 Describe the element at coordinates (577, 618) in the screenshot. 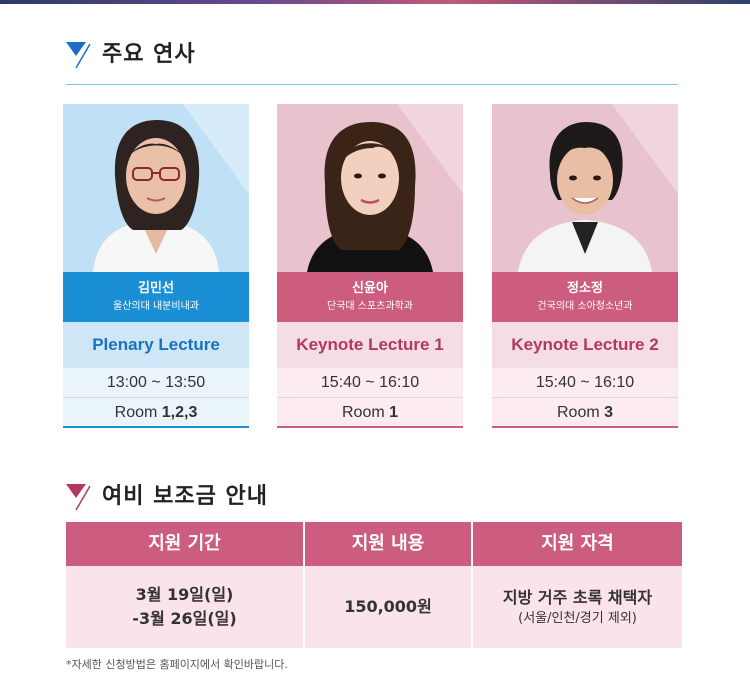

I see `eligibility-note: (서울/인천/경기 제외)` at that location.